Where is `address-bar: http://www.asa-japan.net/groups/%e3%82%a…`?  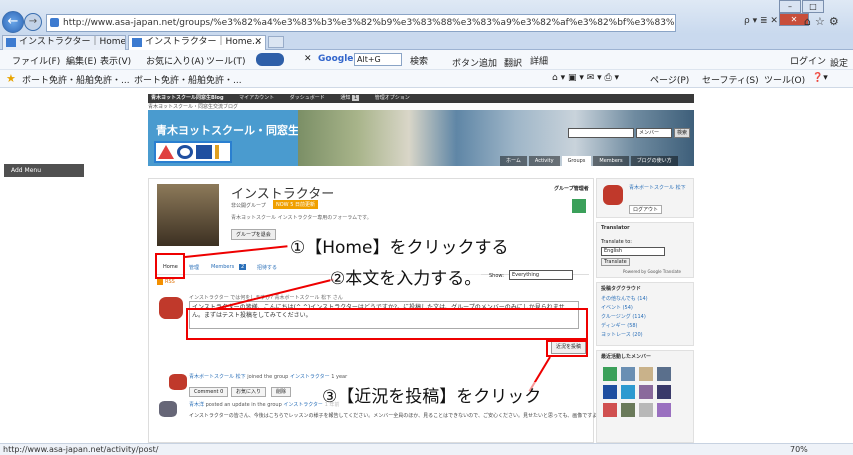 address-bar: http://www.asa-japan.net/groups/%e3%82%a… is located at coordinates (361, 23).